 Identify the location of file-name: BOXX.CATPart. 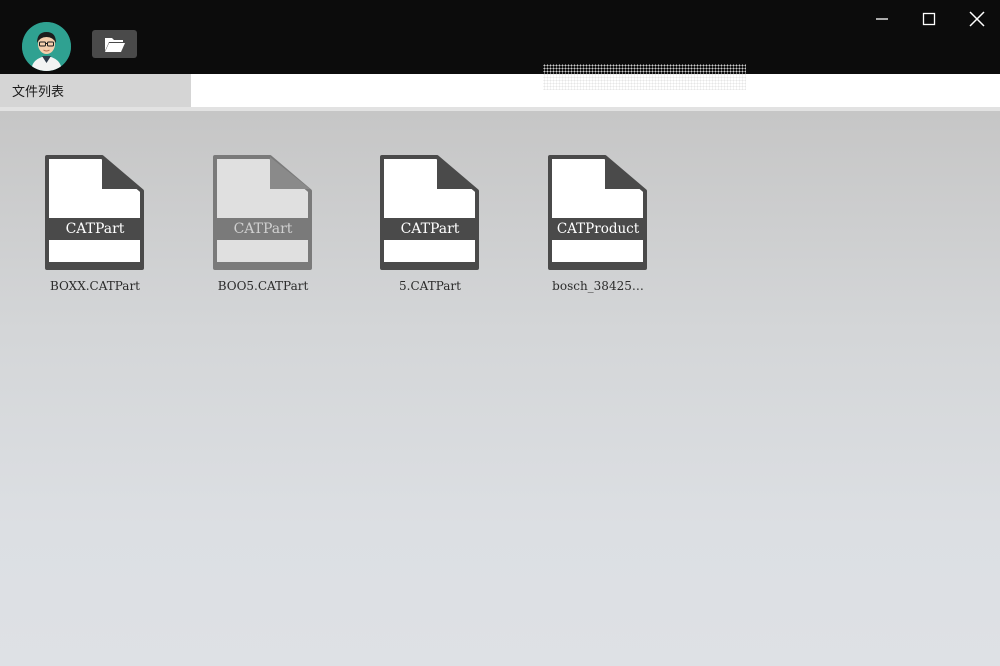
(94, 286).